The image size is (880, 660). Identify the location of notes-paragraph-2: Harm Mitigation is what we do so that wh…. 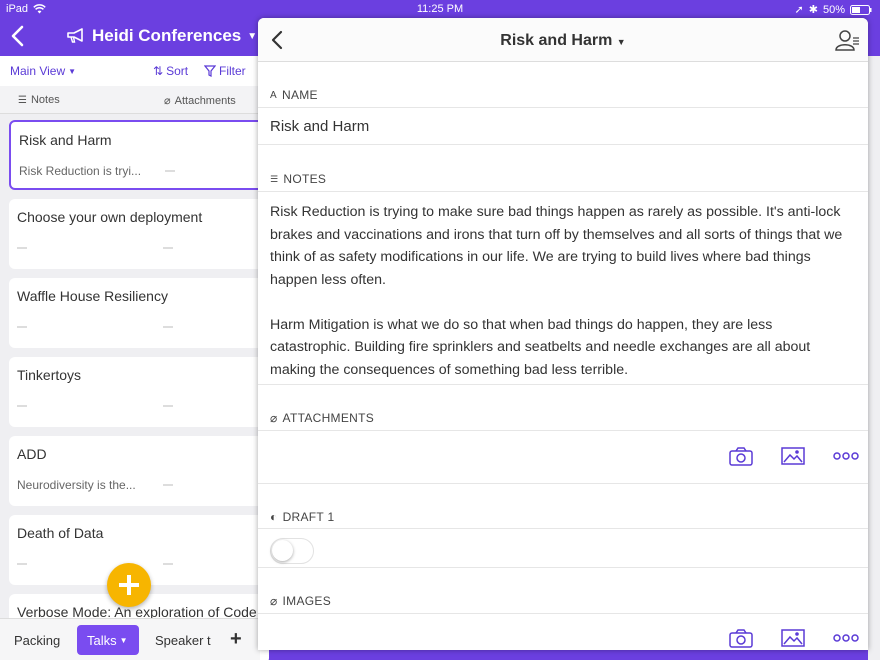
(540, 347).